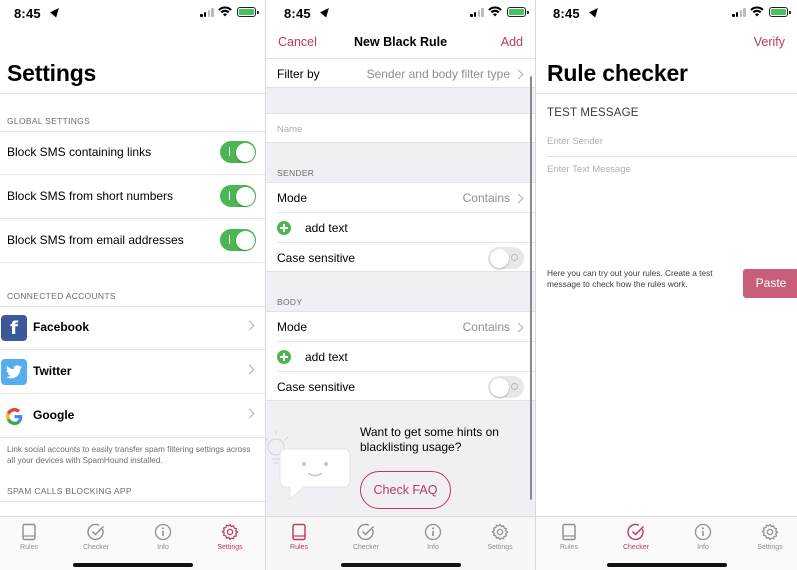 The height and width of the screenshot is (570, 797). I want to click on block-links-toggle, so click(238, 152).